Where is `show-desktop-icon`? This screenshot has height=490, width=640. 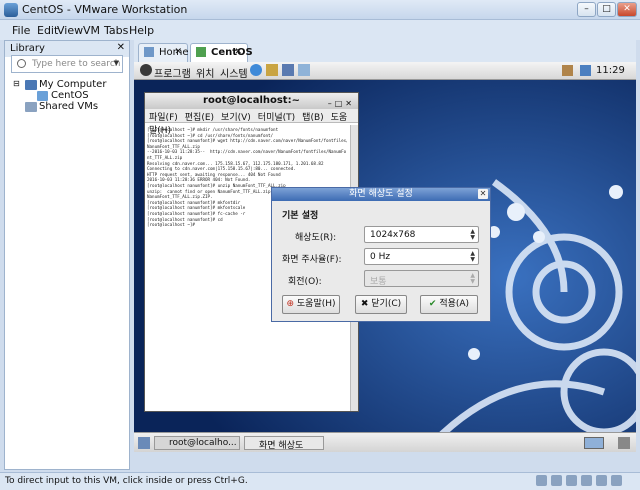 show-desktop-icon is located at coordinates (144, 443).